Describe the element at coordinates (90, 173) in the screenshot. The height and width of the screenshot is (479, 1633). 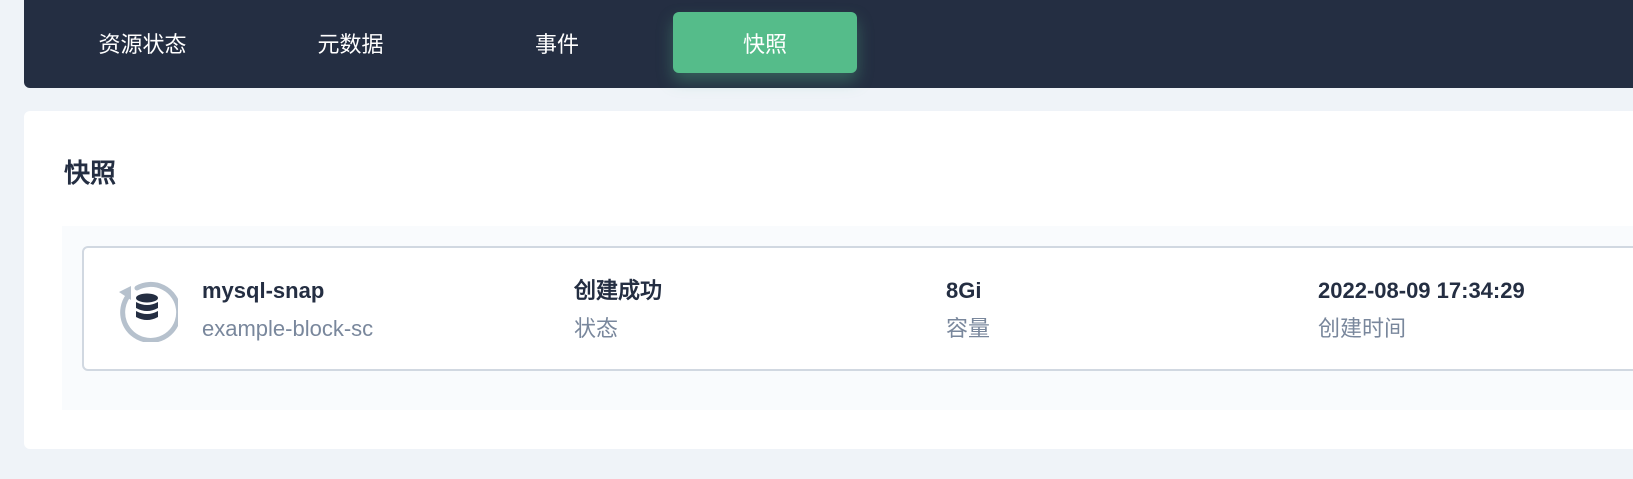
I see `panel-title: 快照` at that location.